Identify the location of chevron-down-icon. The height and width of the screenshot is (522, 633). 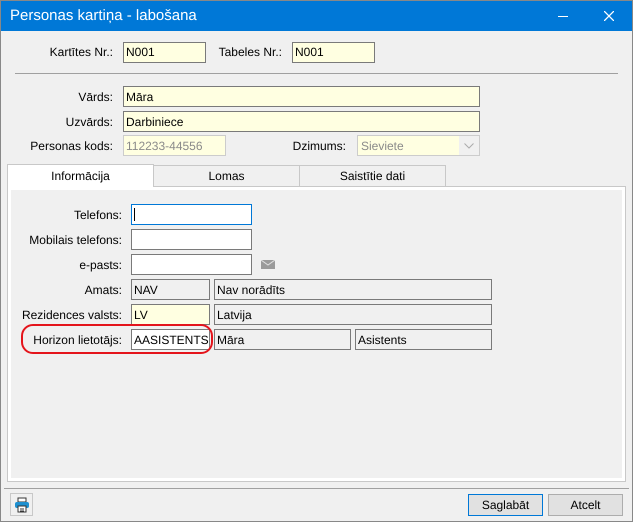
(469, 145).